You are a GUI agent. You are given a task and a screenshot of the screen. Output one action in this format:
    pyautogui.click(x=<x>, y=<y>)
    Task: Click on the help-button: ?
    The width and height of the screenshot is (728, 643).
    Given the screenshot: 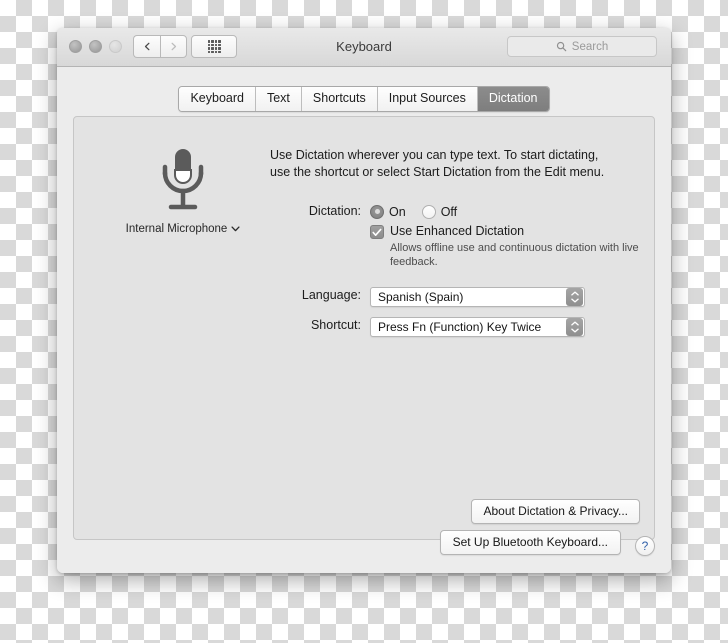 What is the action you would take?
    pyautogui.click(x=645, y=546)
    